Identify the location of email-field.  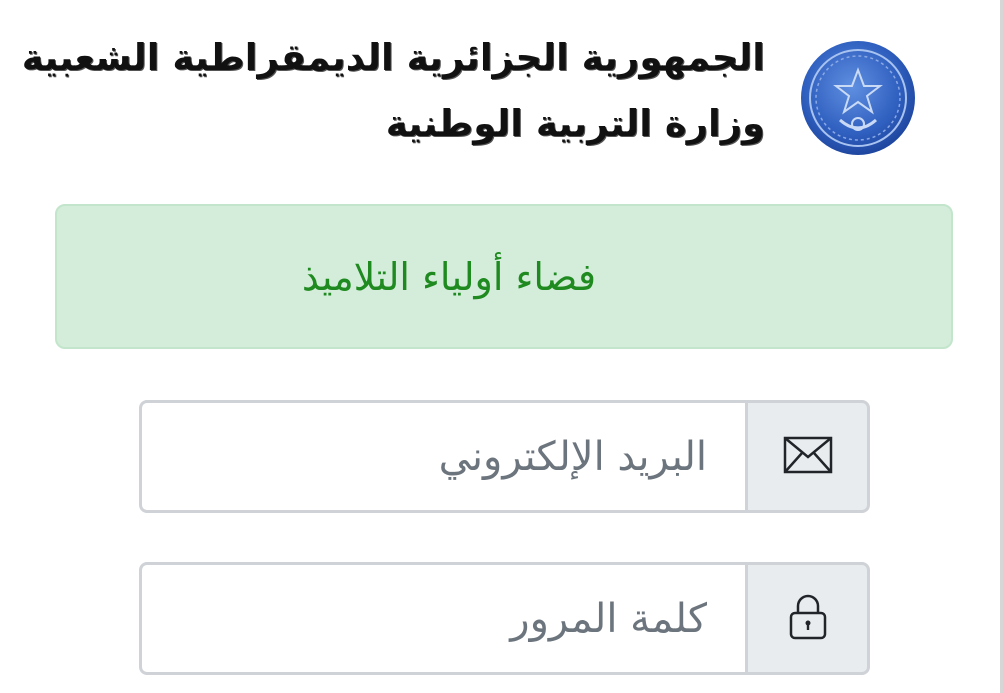
(443, 456).